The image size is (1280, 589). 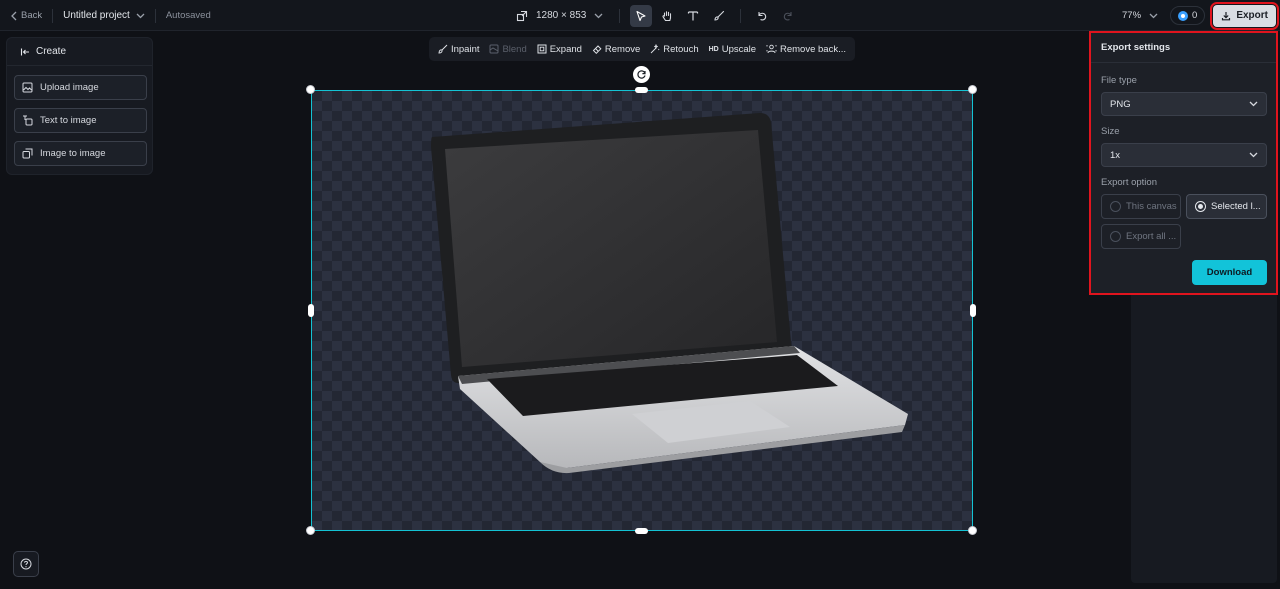 I want to click on zoom-dropdown: 77%, so click(x=1140, y=15).